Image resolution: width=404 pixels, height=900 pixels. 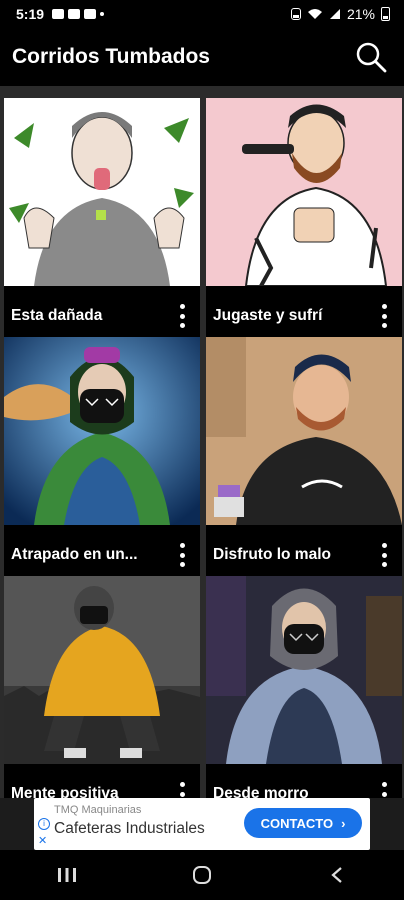 I want to click on song-card: Disfruto lo malo, so click(x=304, y=457).